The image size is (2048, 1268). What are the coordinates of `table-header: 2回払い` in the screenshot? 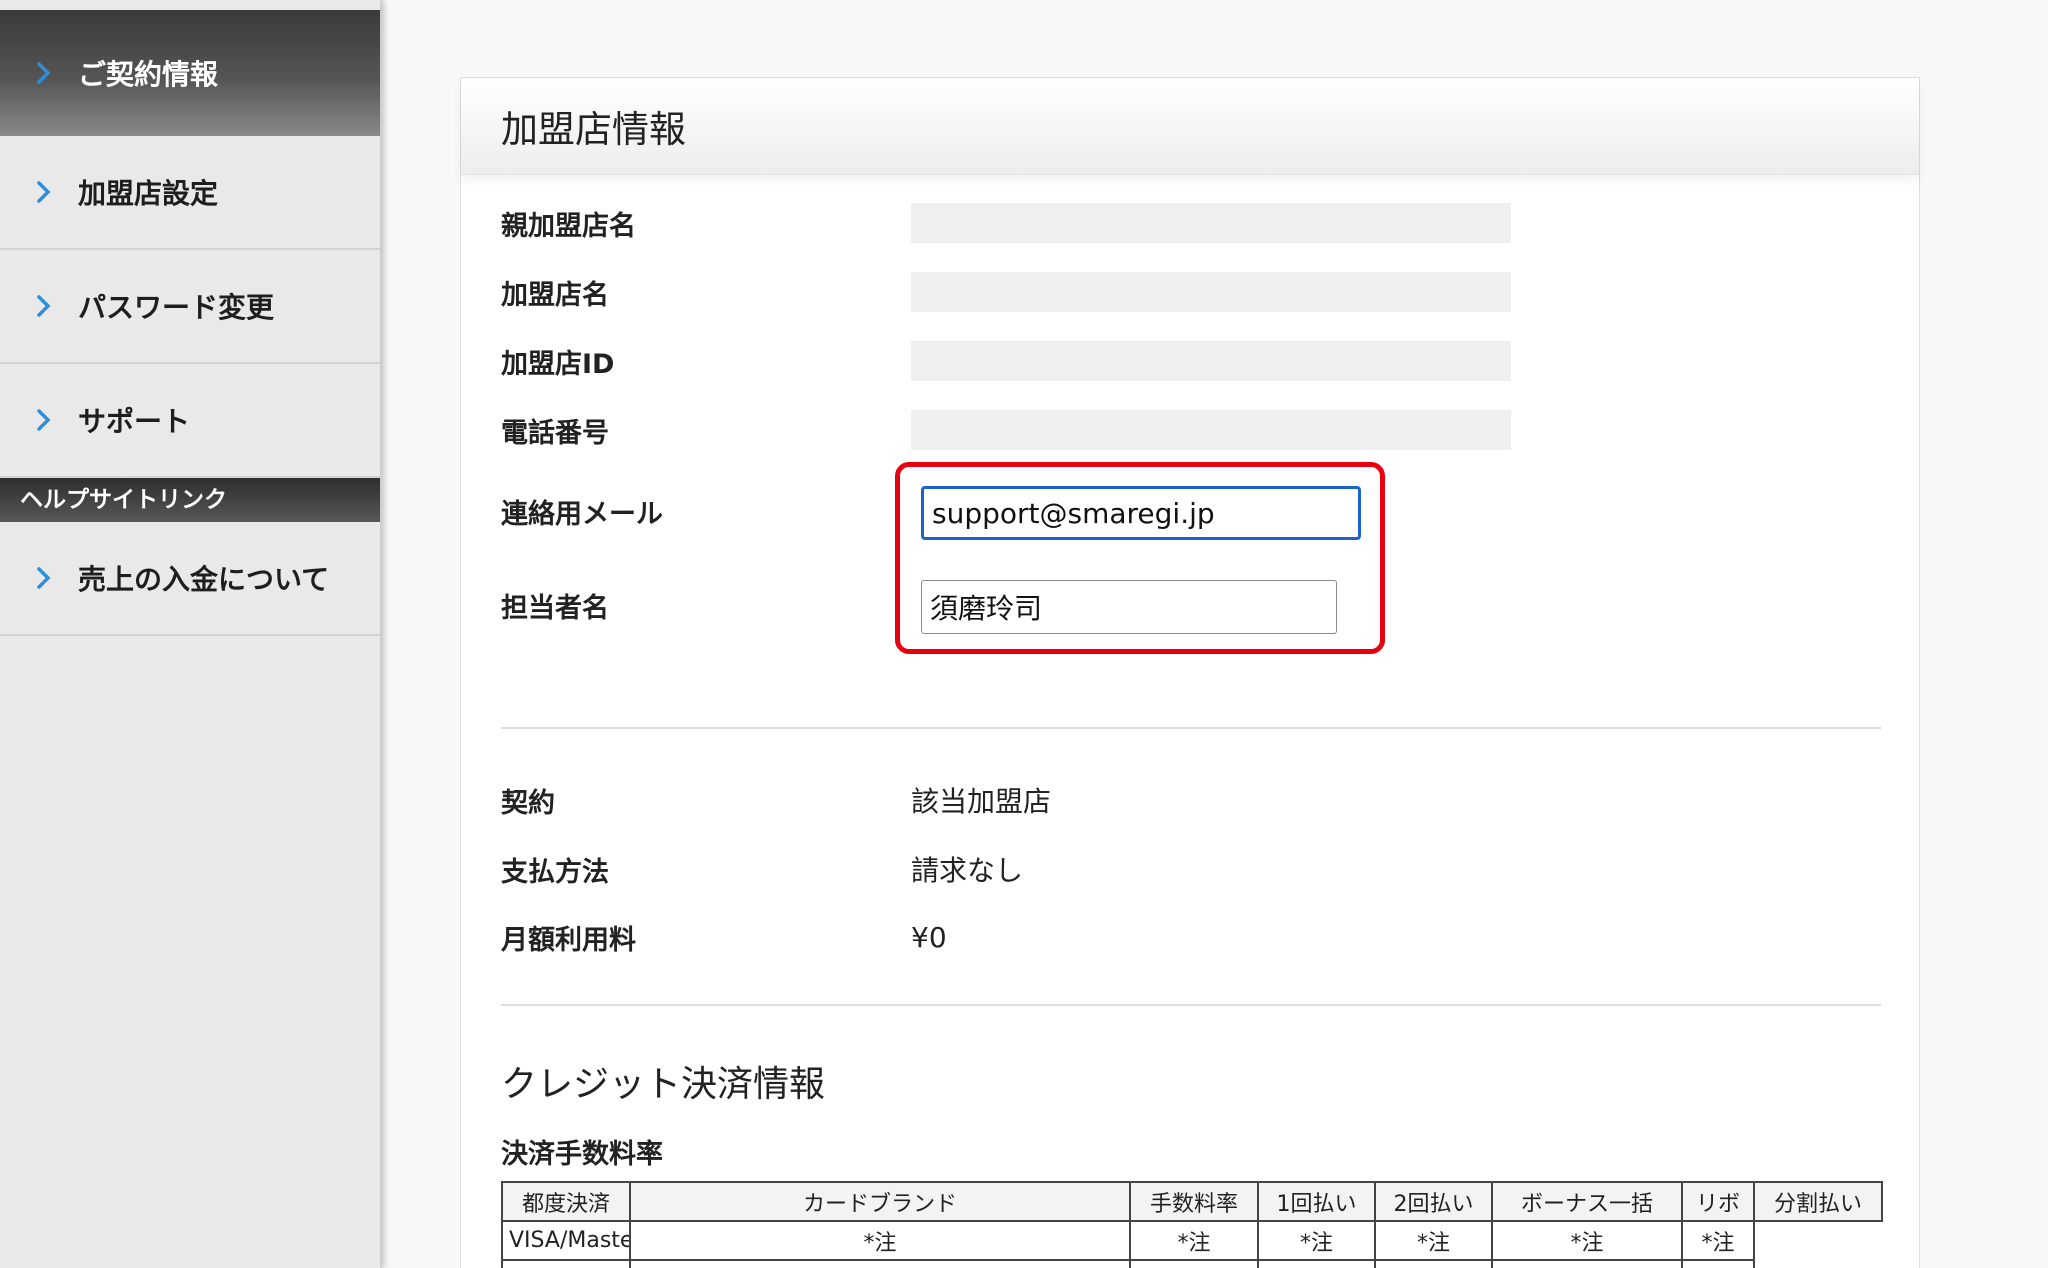 It's located at (1433, 1201).